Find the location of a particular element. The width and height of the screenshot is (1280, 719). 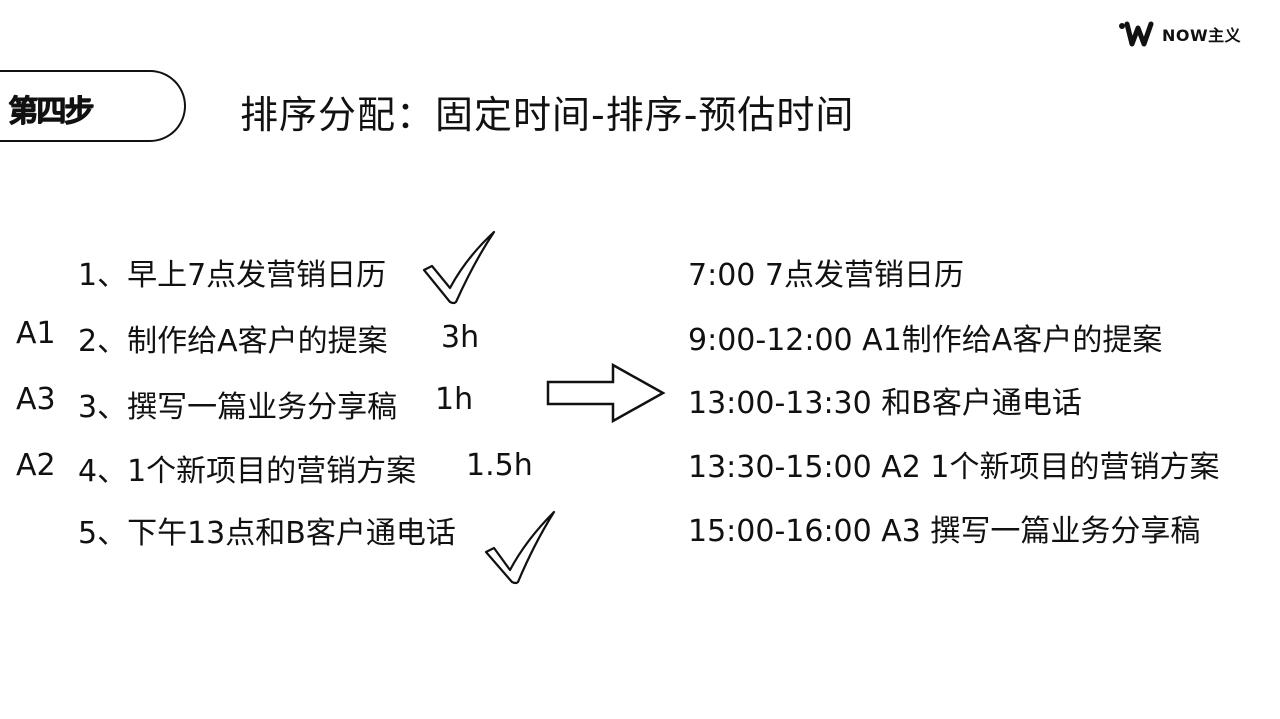

page-title: 排序分配：固定时间-排序-预估时间 is located at coordinates (547, 115).